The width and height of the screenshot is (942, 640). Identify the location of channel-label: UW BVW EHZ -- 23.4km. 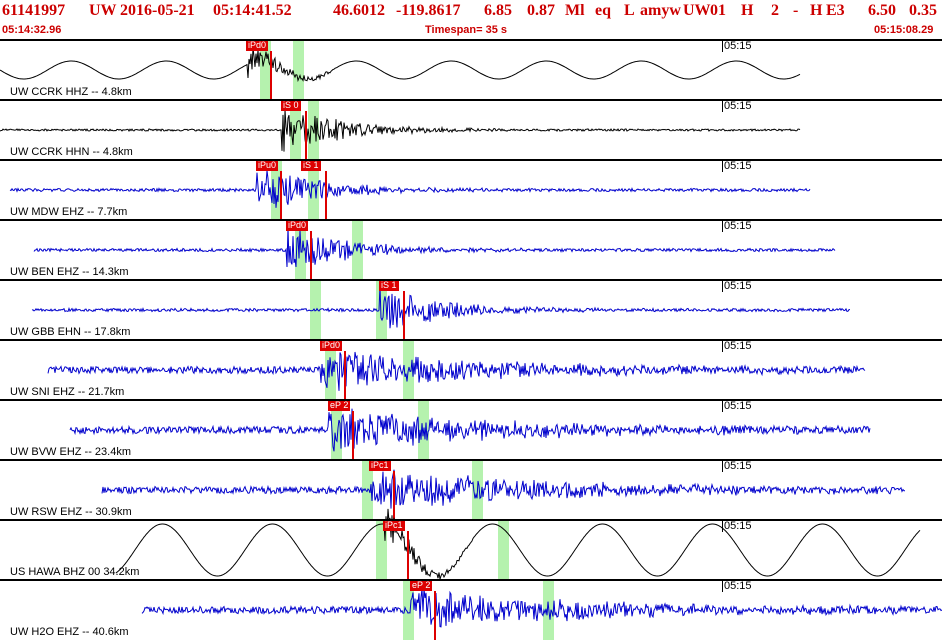
(71, 452).